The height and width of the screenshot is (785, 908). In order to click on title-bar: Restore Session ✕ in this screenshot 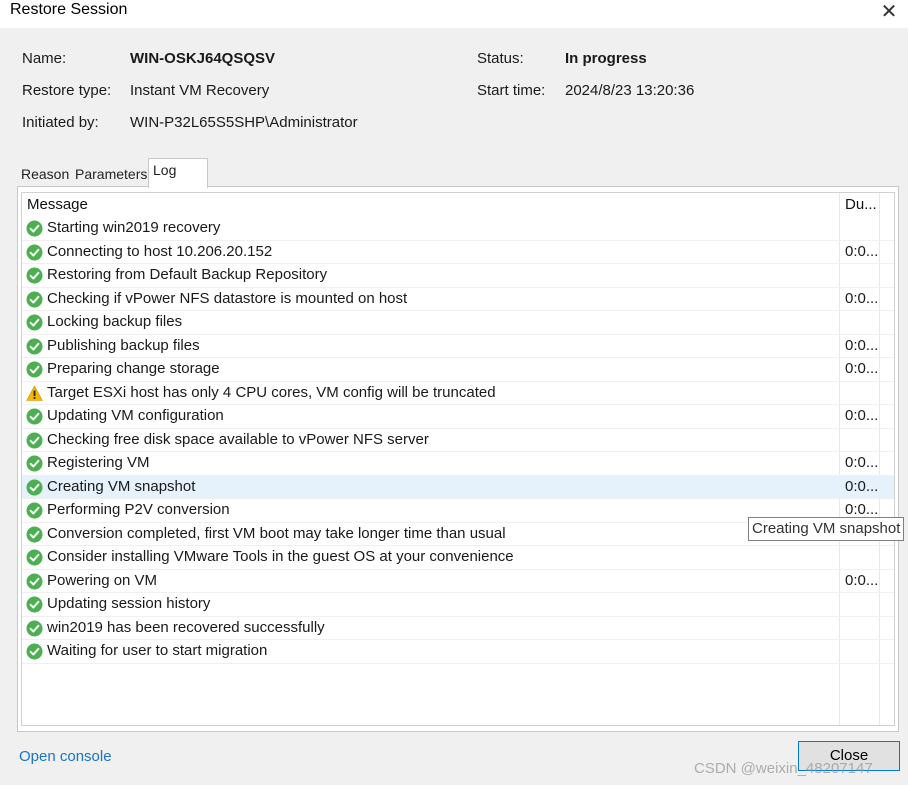, I will do `click(454, 14)`.